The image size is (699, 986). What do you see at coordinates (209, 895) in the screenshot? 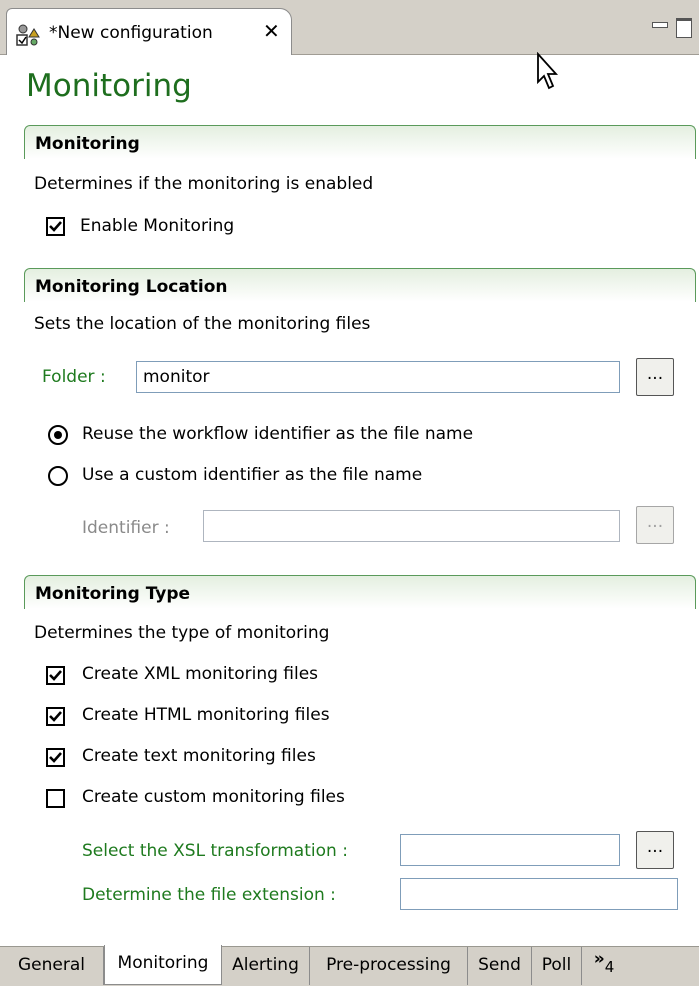
I see `file-extension-label: Determine the file extension :` at bounding box center [209, 895].